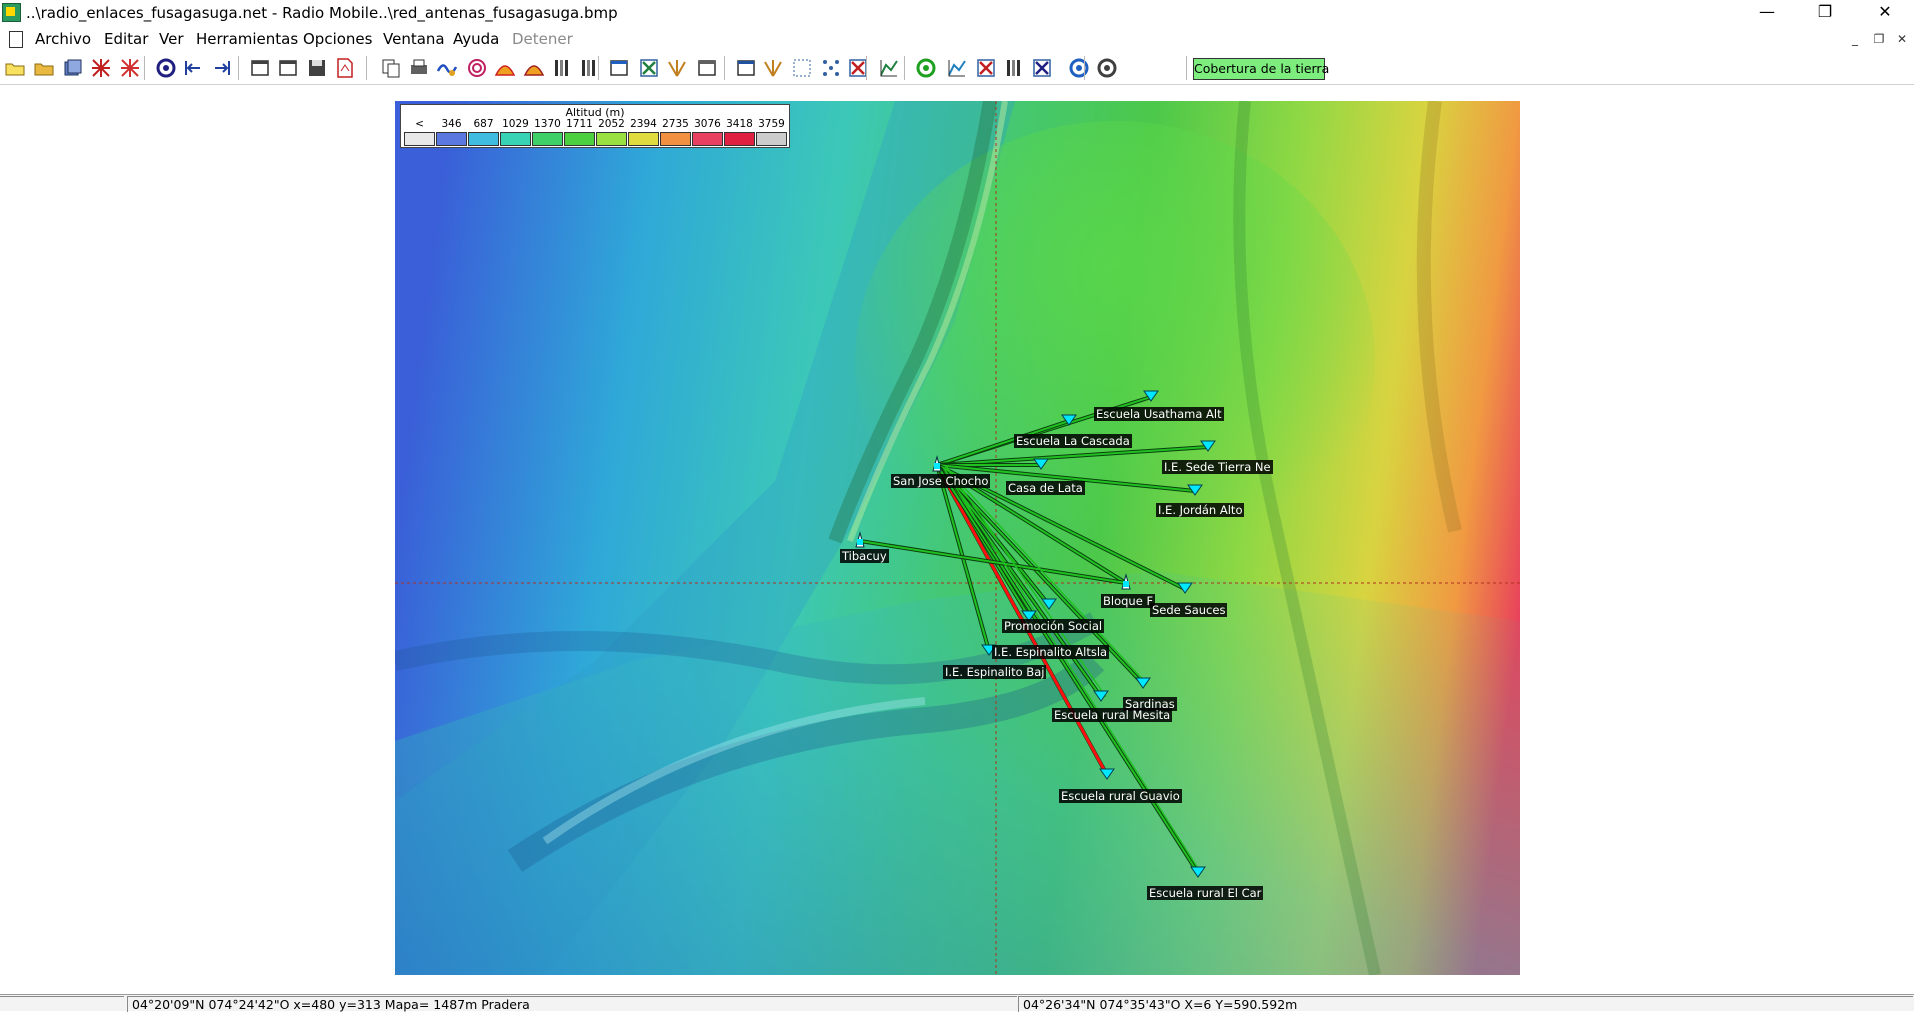  What do you see at coordinates (11, 12) in the screenshot?
I see `app-icon` at bounding box center [11, 12].